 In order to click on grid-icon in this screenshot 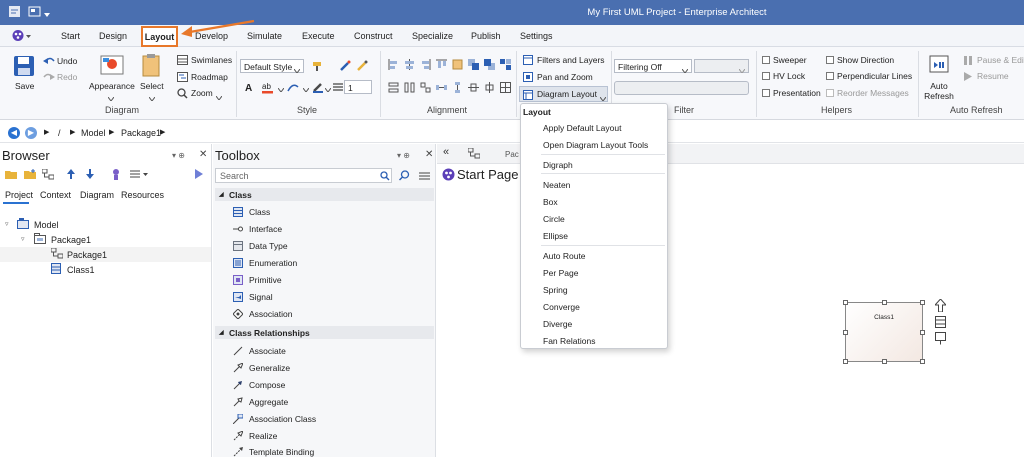, I will do `click(505, 88)`.